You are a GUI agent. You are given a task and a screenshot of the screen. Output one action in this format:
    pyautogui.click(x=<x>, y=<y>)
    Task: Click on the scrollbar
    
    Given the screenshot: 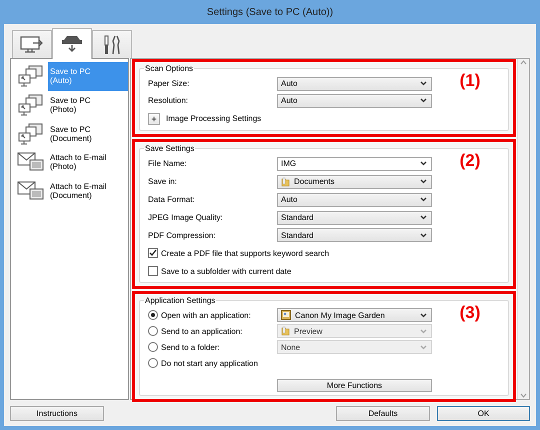 What is the action you would take?
    pyautogui.click(x=523, y=229)
    